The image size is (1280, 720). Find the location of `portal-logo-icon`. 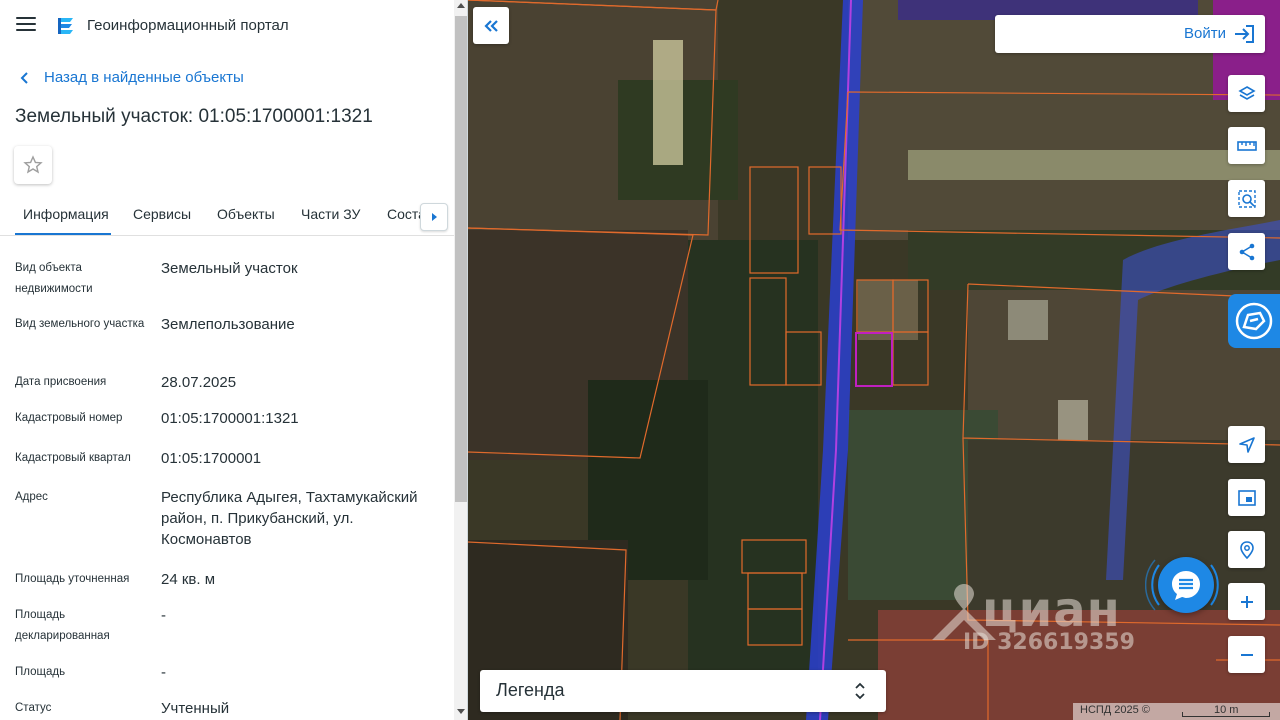

portal-logo-icon is located at coordinates (65, 26).